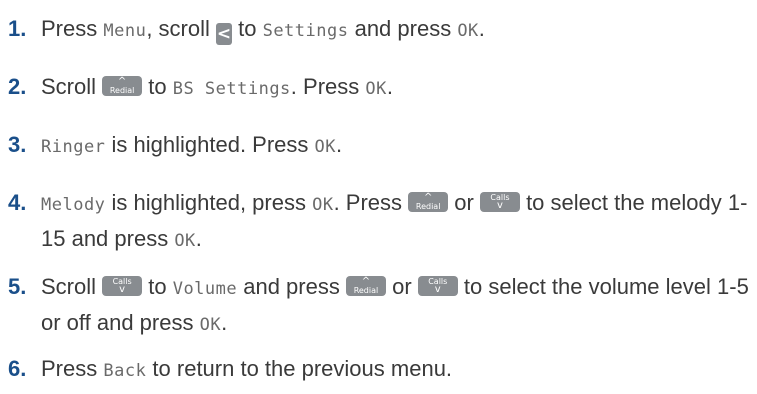 The image size is (757, 394). Describe the element at coordinates (396, 146) in the screenshot. I see `step-text: Ringer is highlighted. Press OK.` at that location.